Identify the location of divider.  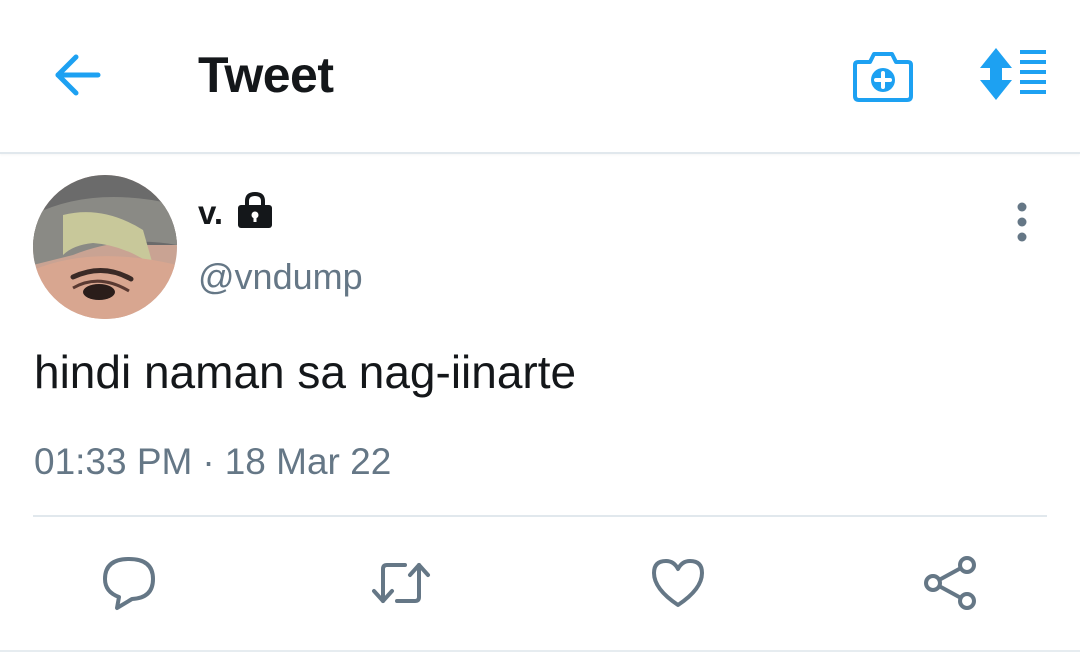
(540, 516).